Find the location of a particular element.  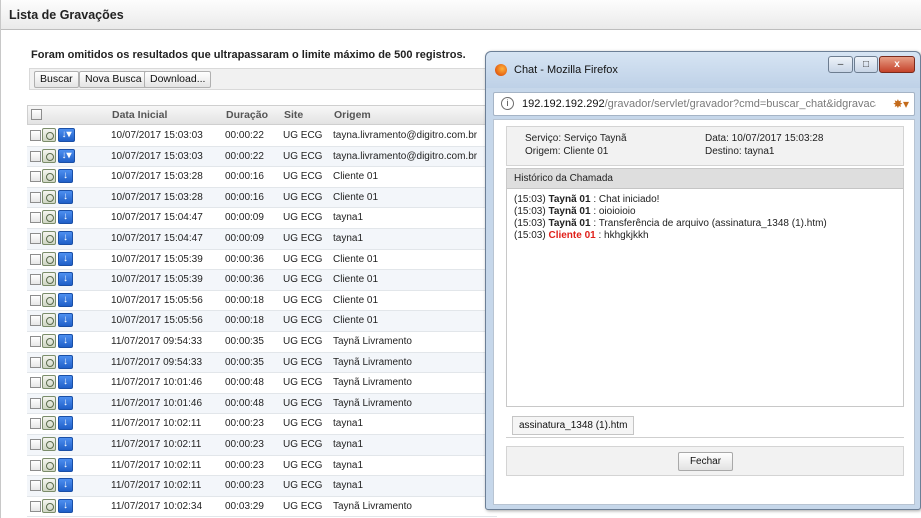

column-origin: Origem is located at coordinates (352, 115).